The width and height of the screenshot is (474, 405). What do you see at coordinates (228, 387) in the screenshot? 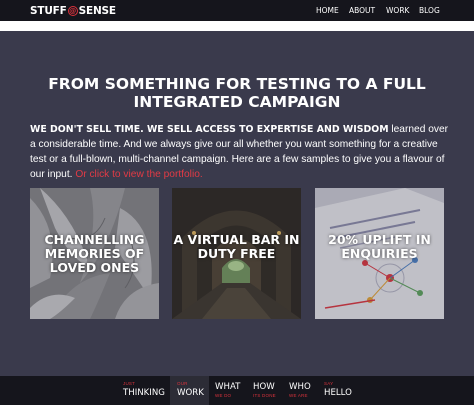
I see `bottom-nav-label: WHAT` at bounding box center [228, 387].